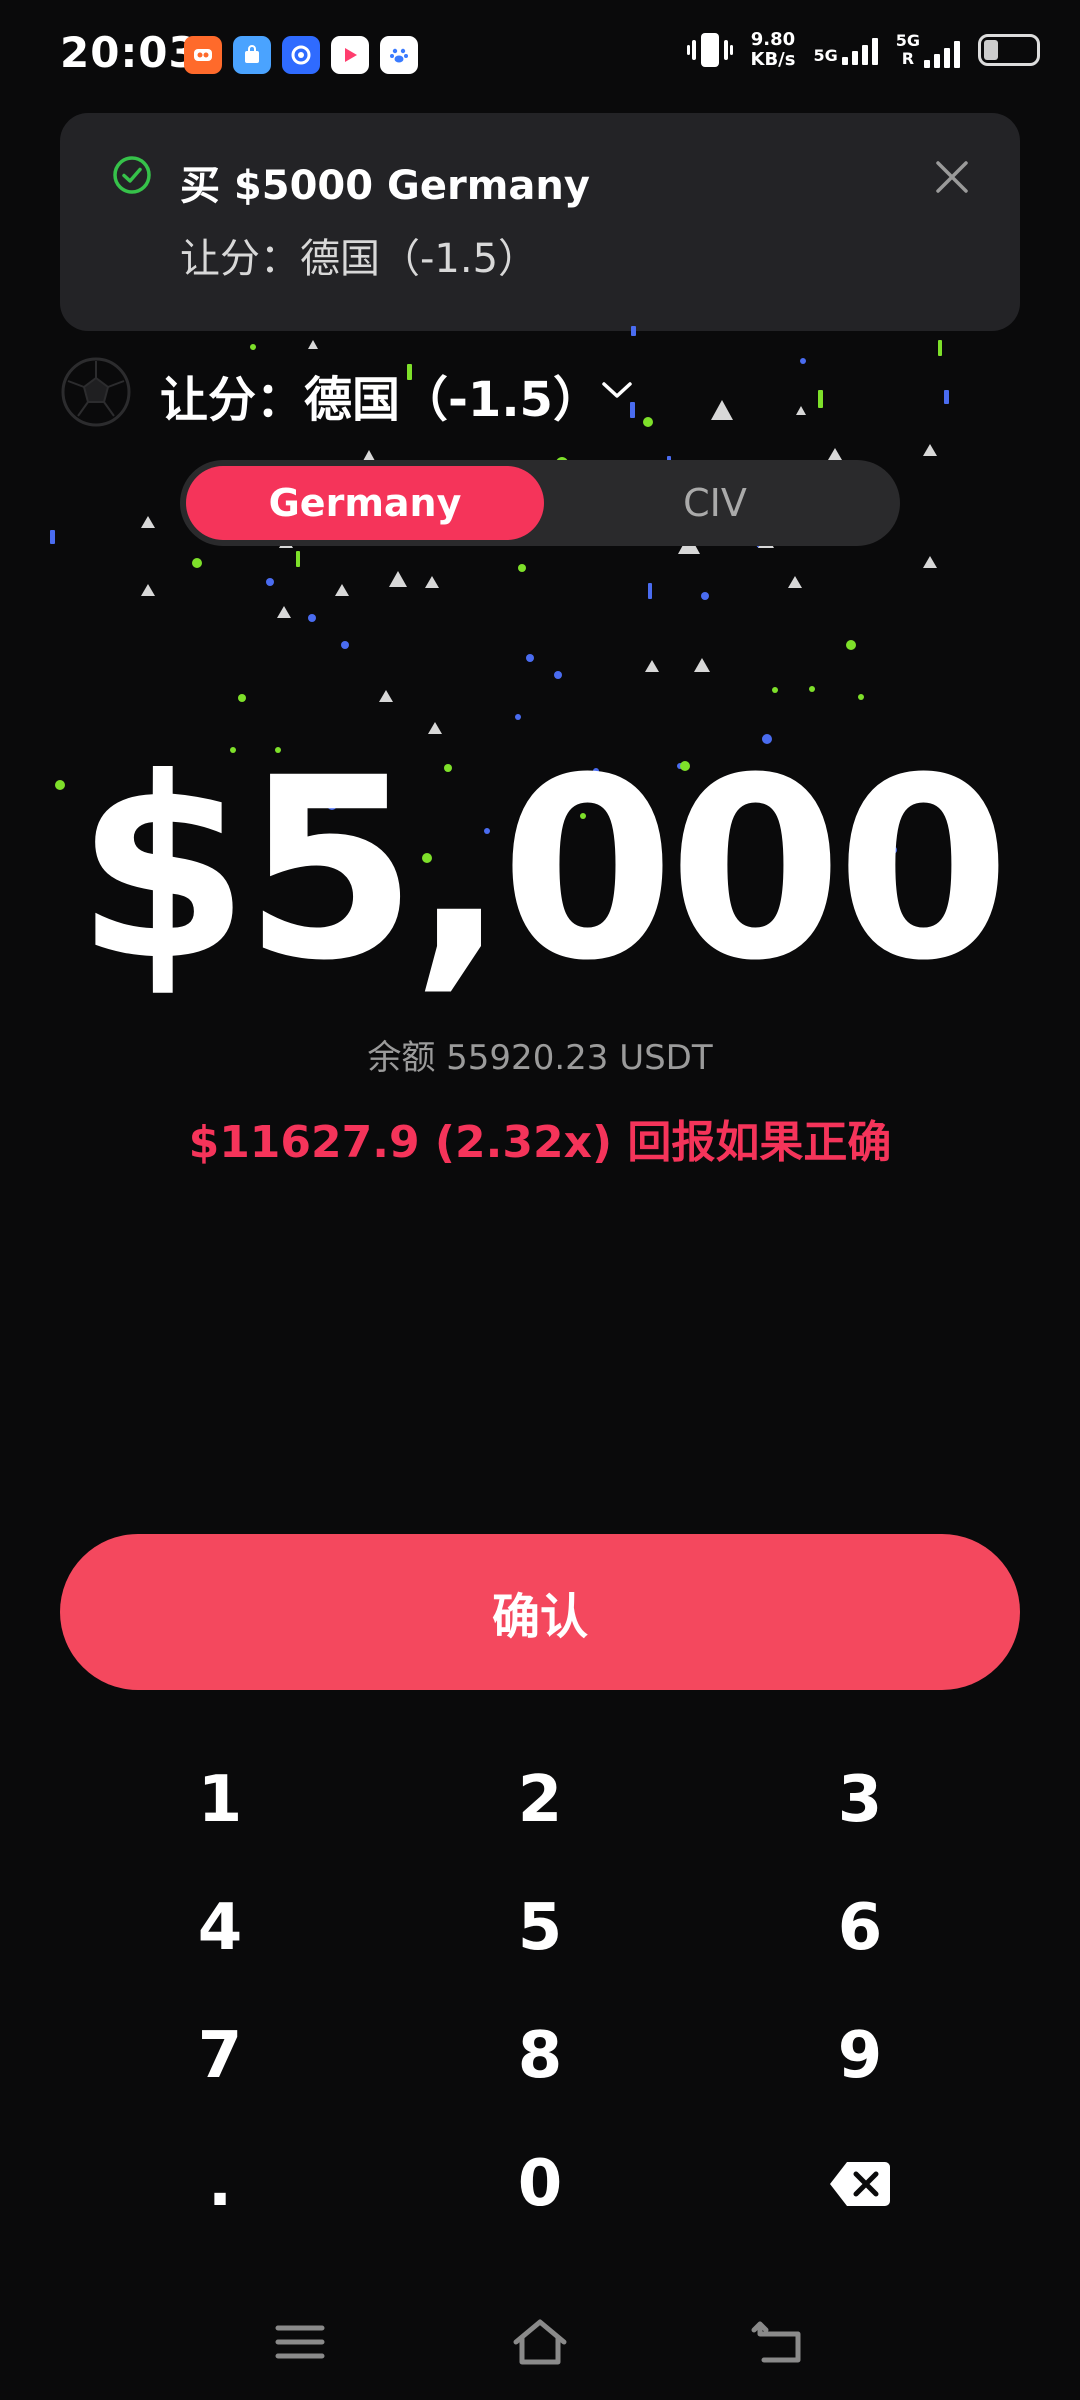 The width and height of the screenshot is (1080, 2400). I want to click on menu-icon, so click(300, 2342).